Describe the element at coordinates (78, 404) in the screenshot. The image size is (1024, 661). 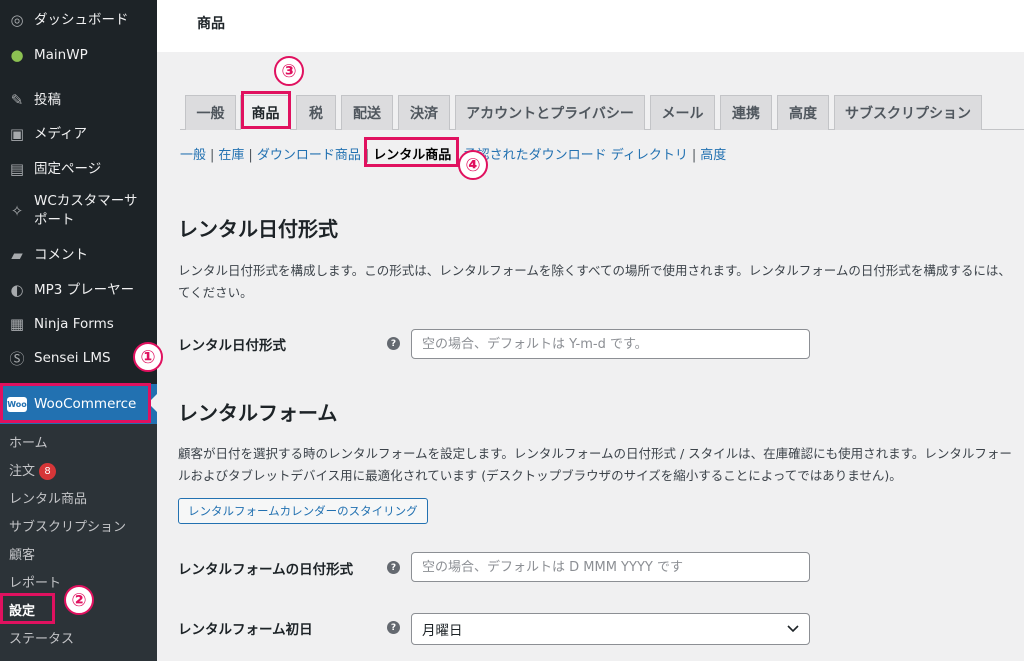
I see `menu-woocommerce: Woo WooCommerce` at that location.